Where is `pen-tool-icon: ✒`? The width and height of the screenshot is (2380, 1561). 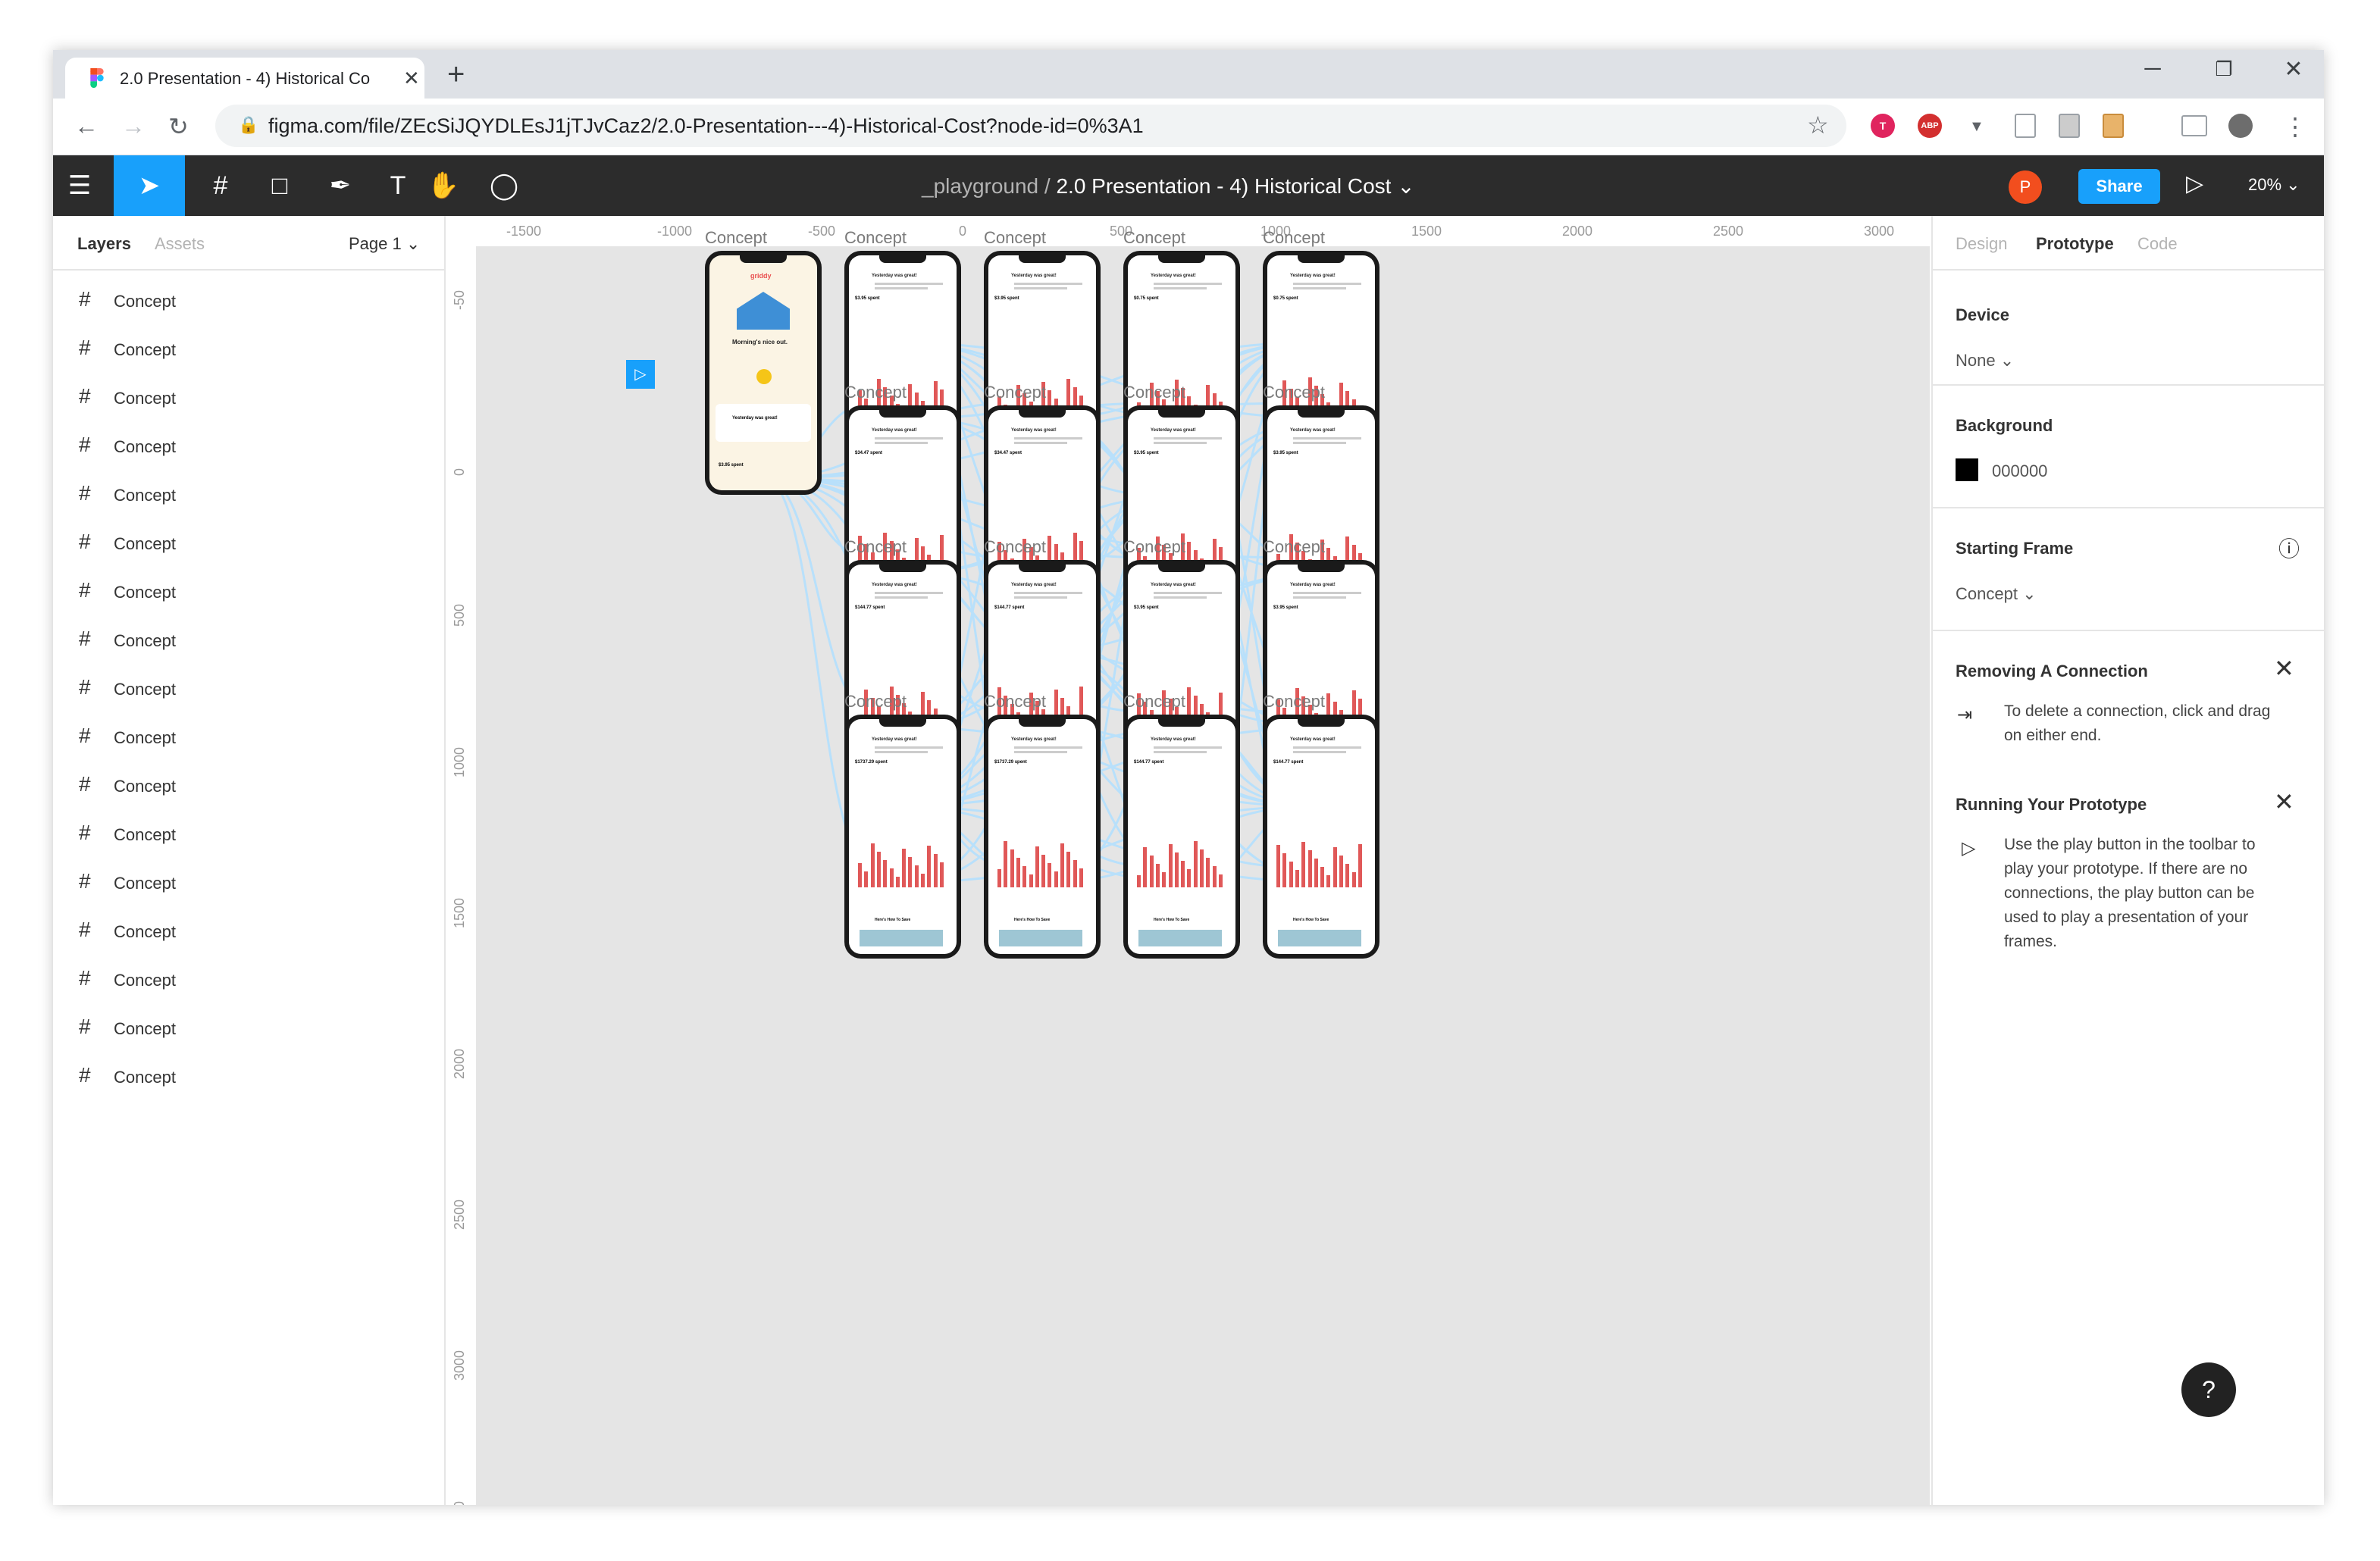 pen-tool-icon: ✒ is located at coordinates (340, 186).